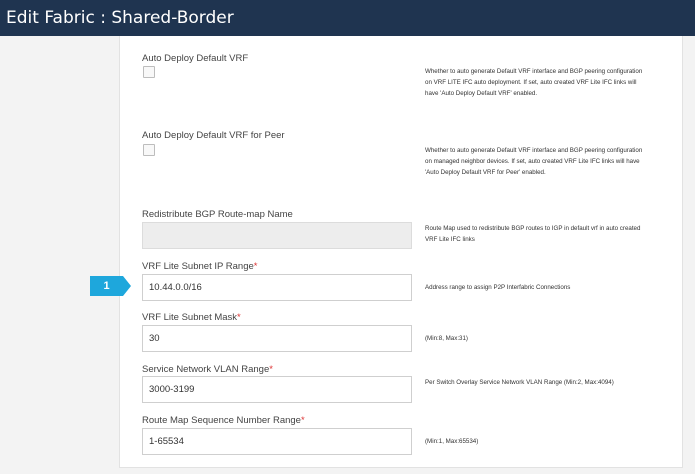 This screenshot has height=474, width=695. I want to click on auto-deploy-default-vrf-peer-checkbox, so click(149, 150).